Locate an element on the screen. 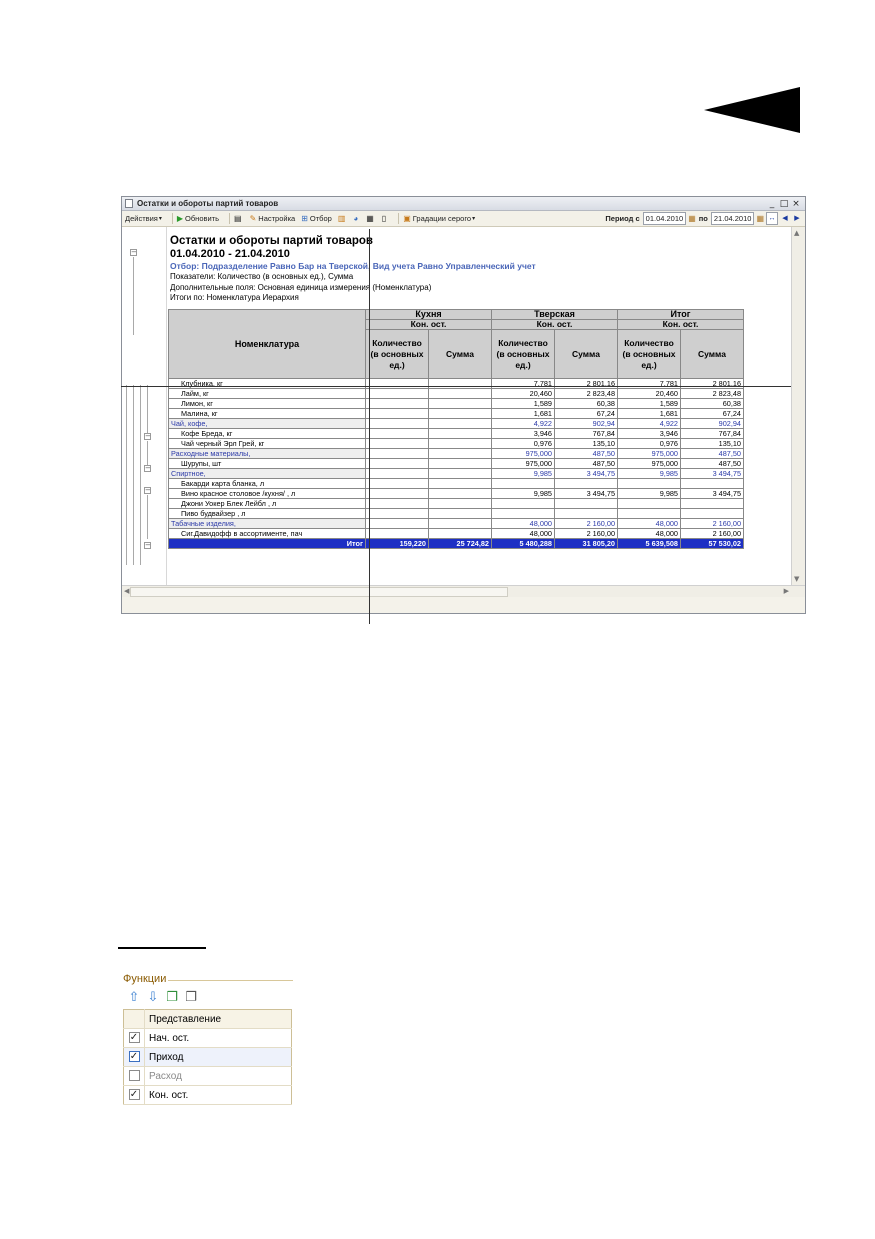  prev-period-icon: ◀ is located at coordinates (785, 218).